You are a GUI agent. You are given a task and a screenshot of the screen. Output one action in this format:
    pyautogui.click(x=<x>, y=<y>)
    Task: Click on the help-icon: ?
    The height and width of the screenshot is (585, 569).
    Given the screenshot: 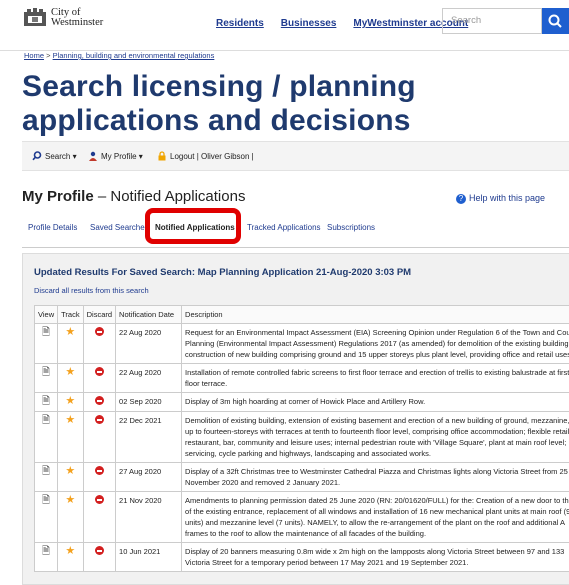 What is the action you would take?
    pyautogui.click(x=461, y=199)
    